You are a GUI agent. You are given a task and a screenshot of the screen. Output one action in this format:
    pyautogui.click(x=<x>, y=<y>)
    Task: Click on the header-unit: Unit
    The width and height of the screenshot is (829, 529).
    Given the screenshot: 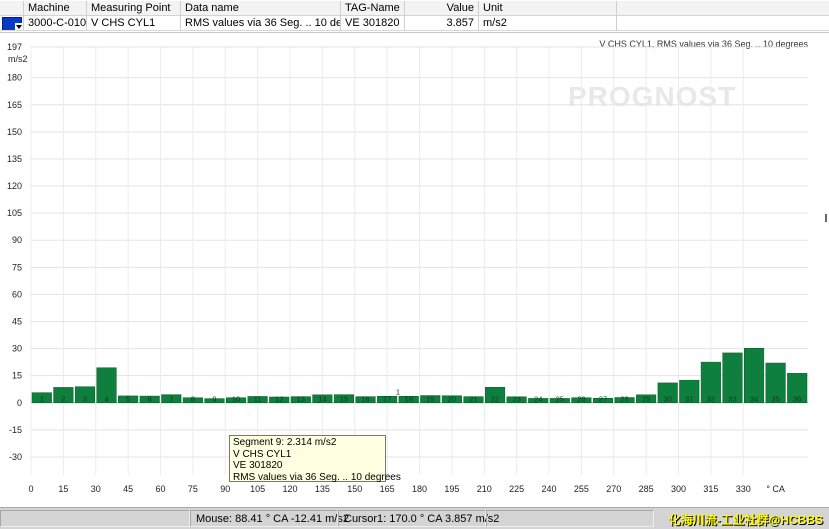 What is the action you would take?
    pyautogui.click(x=548, y=8)
    